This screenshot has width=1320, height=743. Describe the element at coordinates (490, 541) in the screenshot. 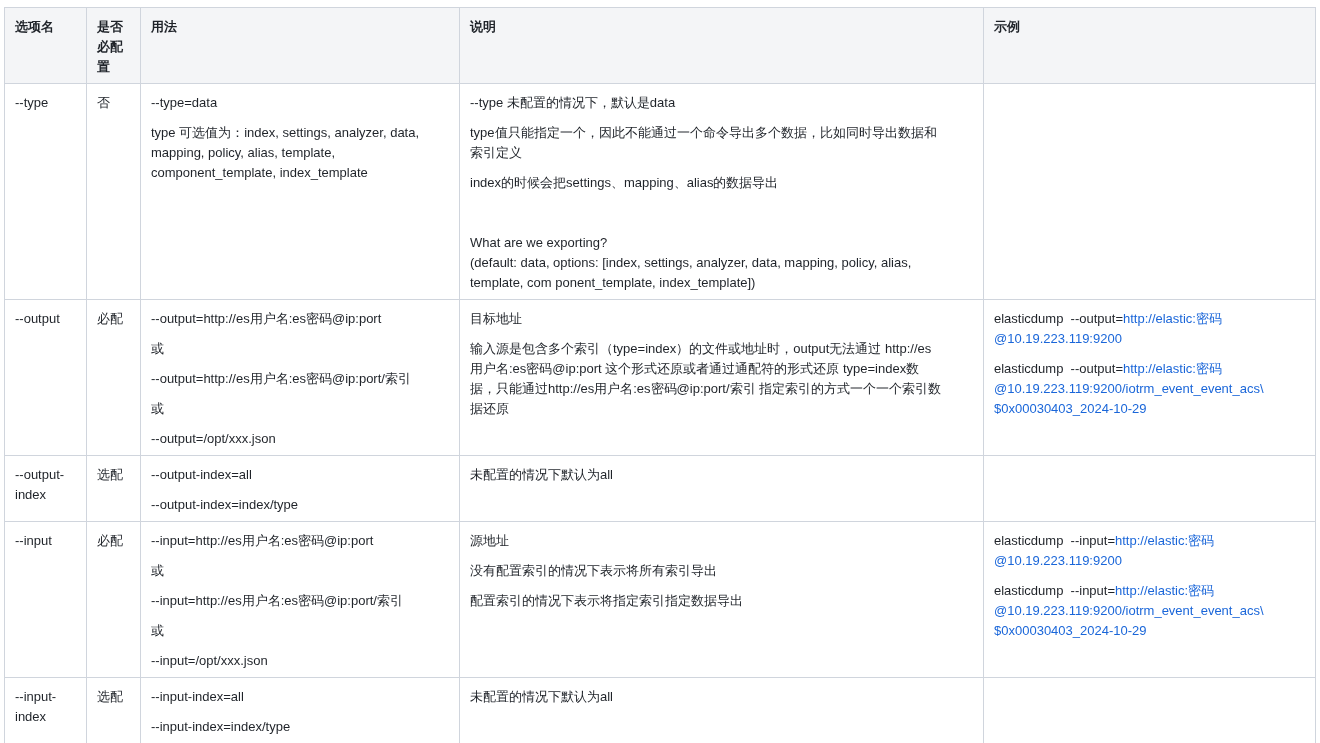

I see `description-text: 源地址` at that location.